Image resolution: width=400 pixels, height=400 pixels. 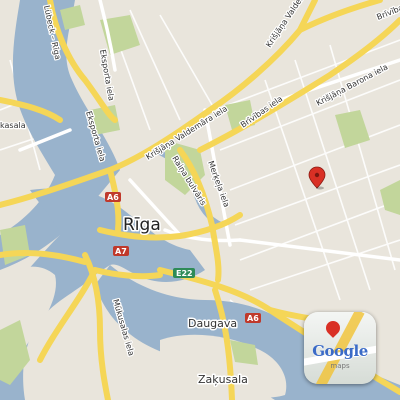 What do you see at coordinates (212, 323) in the screenshot?
I see `district-label-daugava: Daugava` at bounding box center [212, 323].